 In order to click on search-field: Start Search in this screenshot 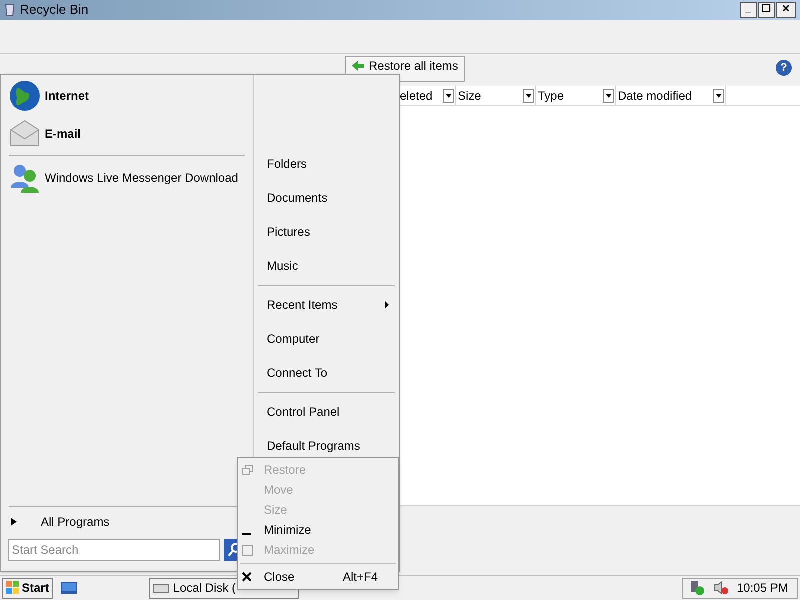, I will do `click(114, 550)`.